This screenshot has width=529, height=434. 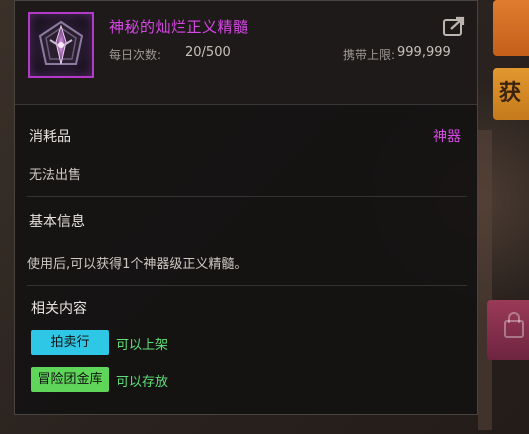 What do you see at coordinates (59, 309) in the screenshot?
I see `related-content-title: 相关内容` at bounding box center [59, 309].